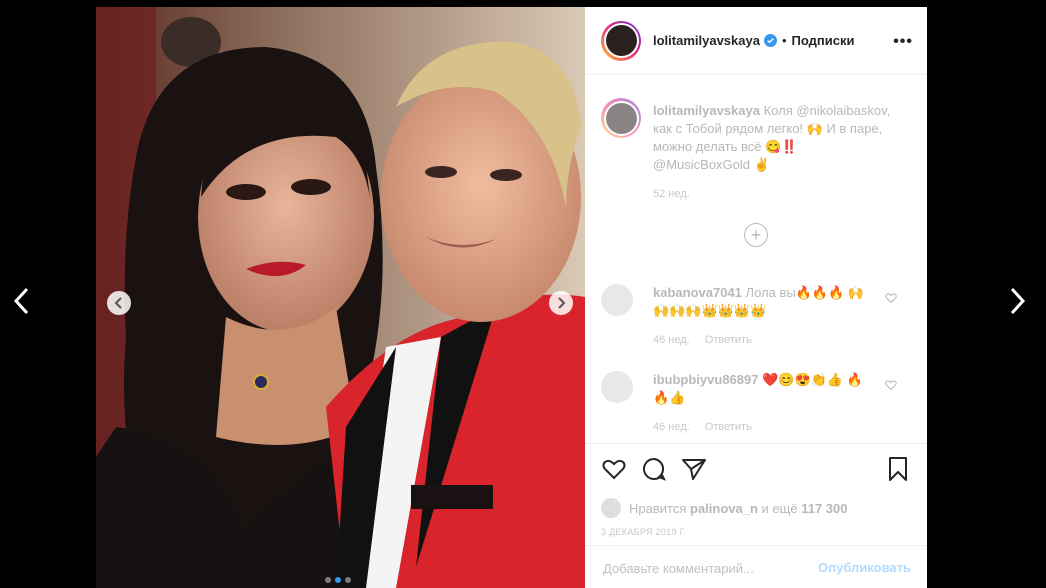 This screenshot has width=1046, height=588. I want to click on author-avatar, so click(621, 40).